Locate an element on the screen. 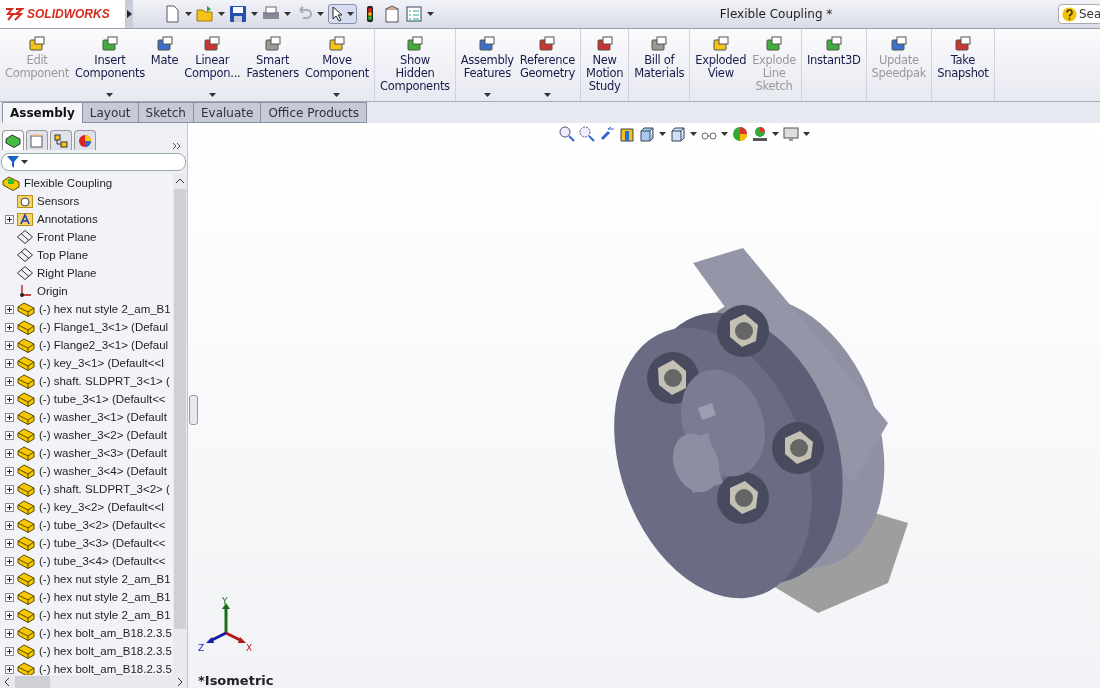 Image resolution: width=1100 pixels, height=688 pixels. tree-item: (-) tube_3<4> (Default<< is located at coordinates (102, 561).